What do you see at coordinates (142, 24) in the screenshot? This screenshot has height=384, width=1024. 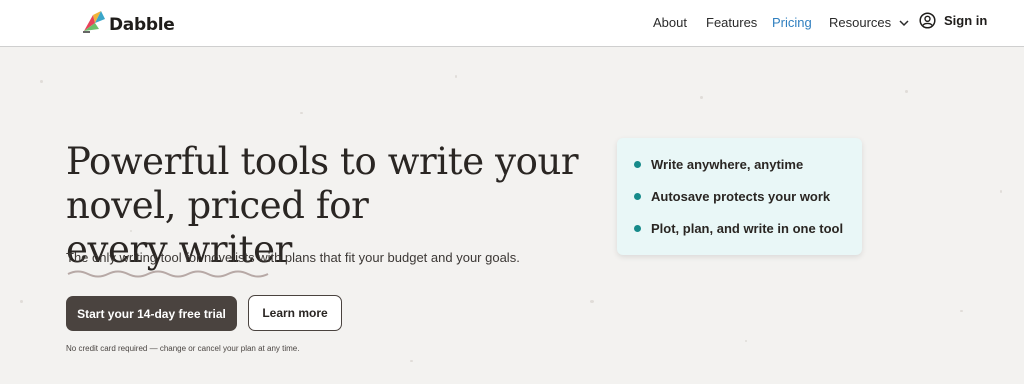 I see `brand-name: Dabble` at bounding box center [142, 24].